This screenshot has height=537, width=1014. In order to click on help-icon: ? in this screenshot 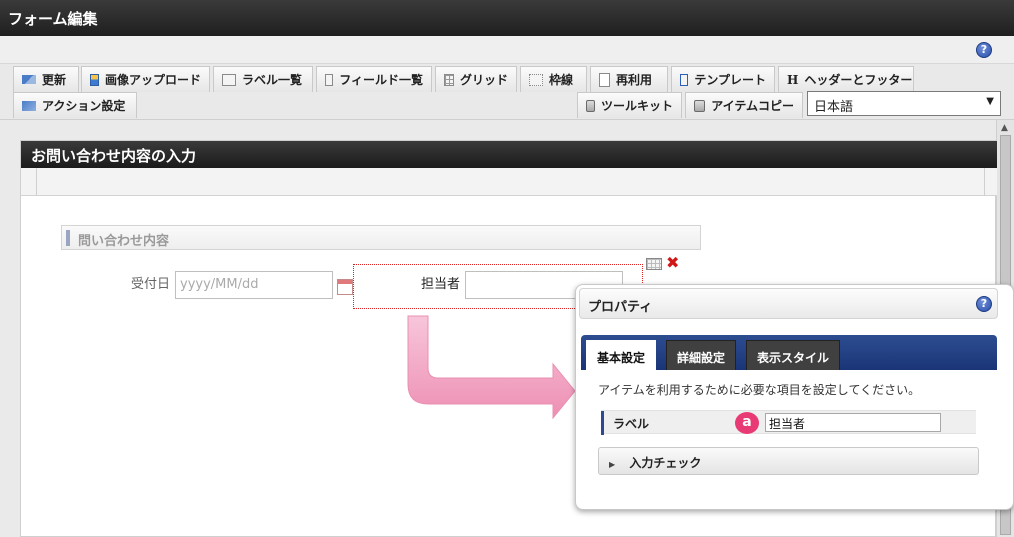, I will do `click(984, 304)`.